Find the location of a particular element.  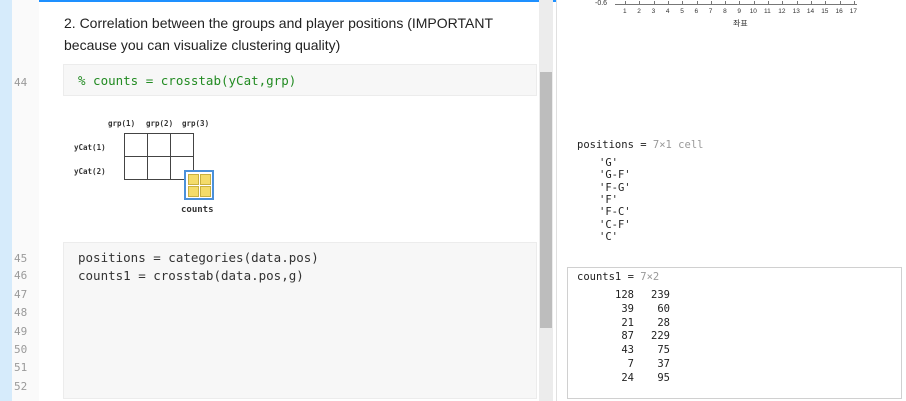

matrix-cell-value: 24 is located at coordinates (627, 377).